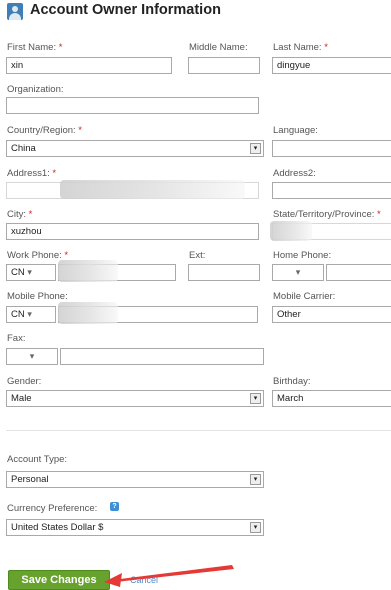 The height and width of the screenshot is (590, 391). Describe the element at coordinates (358, 272) in the screenshot. I see `home-phone-input` at that location.